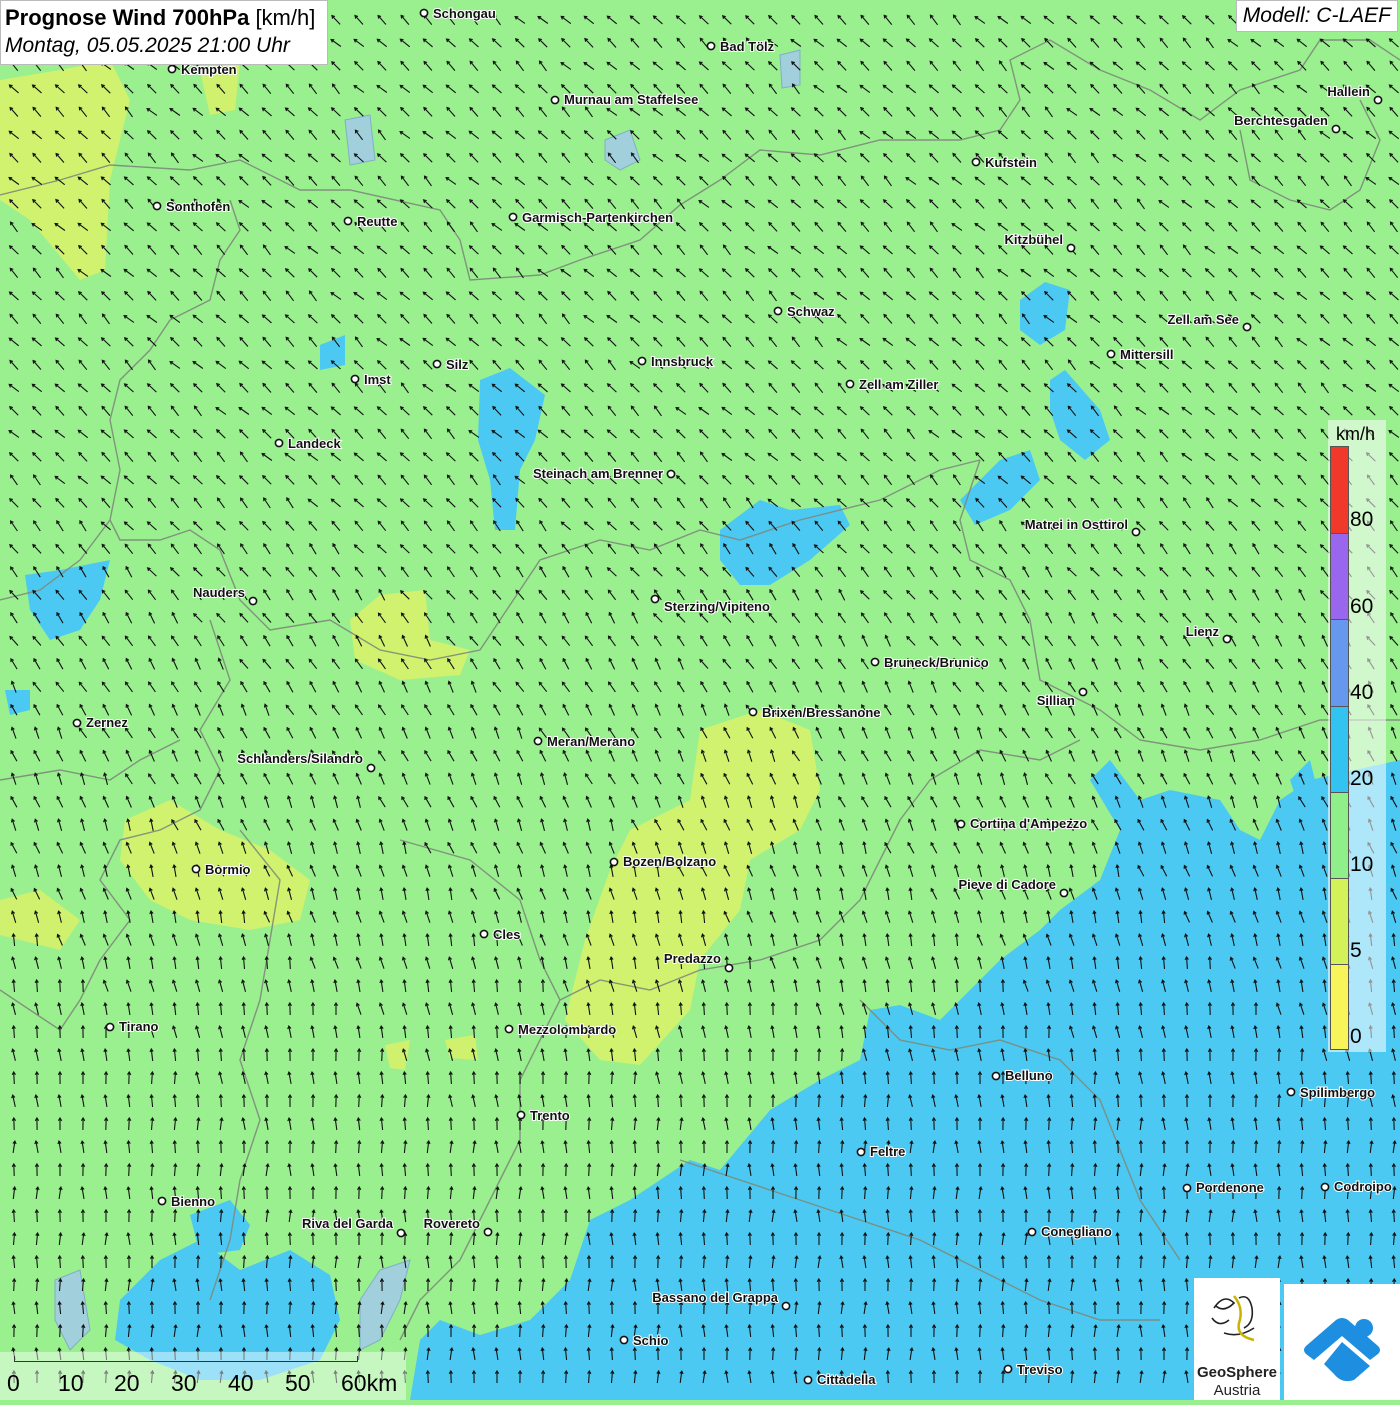 The height and width of the screenshot is (1405, 1400). I want to click on city-label: Innsbruck, so click(682, 361).